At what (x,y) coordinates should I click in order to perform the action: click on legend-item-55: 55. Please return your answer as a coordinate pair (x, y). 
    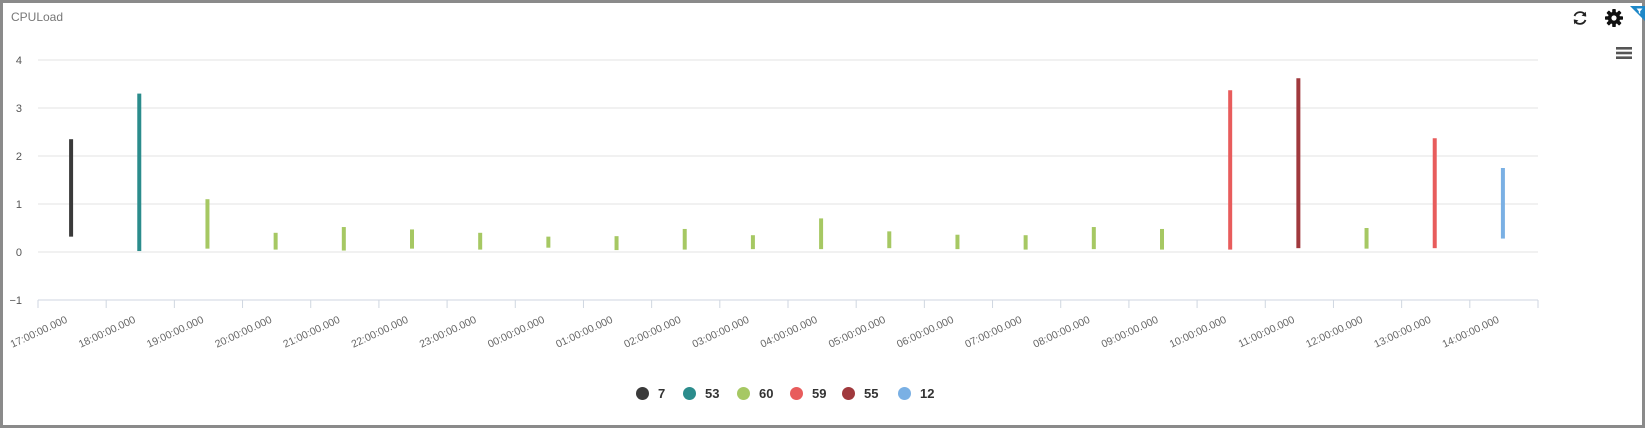
    Looking at the image, I should click on (860, 393).